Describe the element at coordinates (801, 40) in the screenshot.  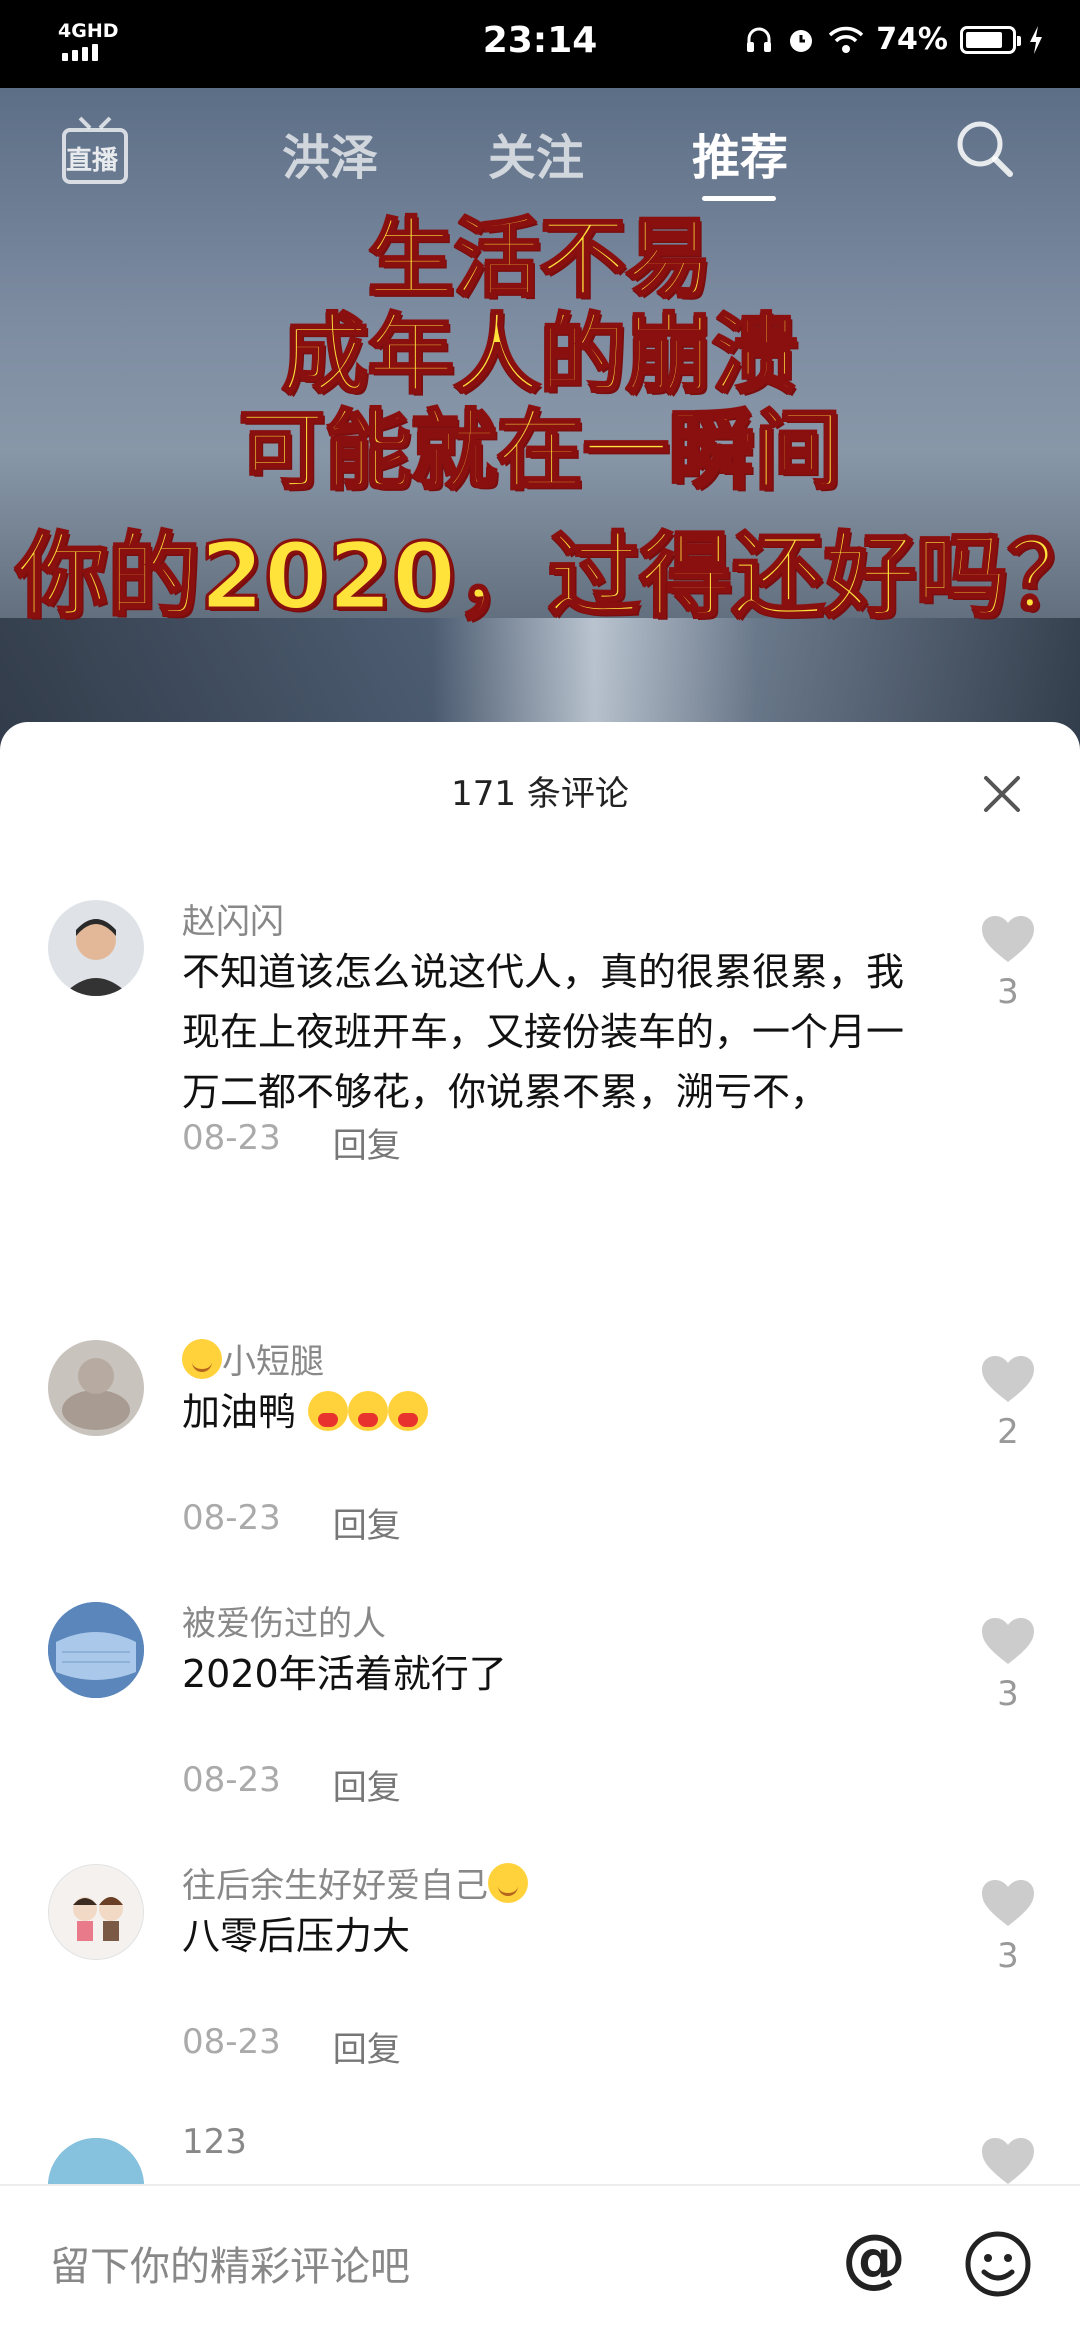
I see `alarm-icon` at that location.